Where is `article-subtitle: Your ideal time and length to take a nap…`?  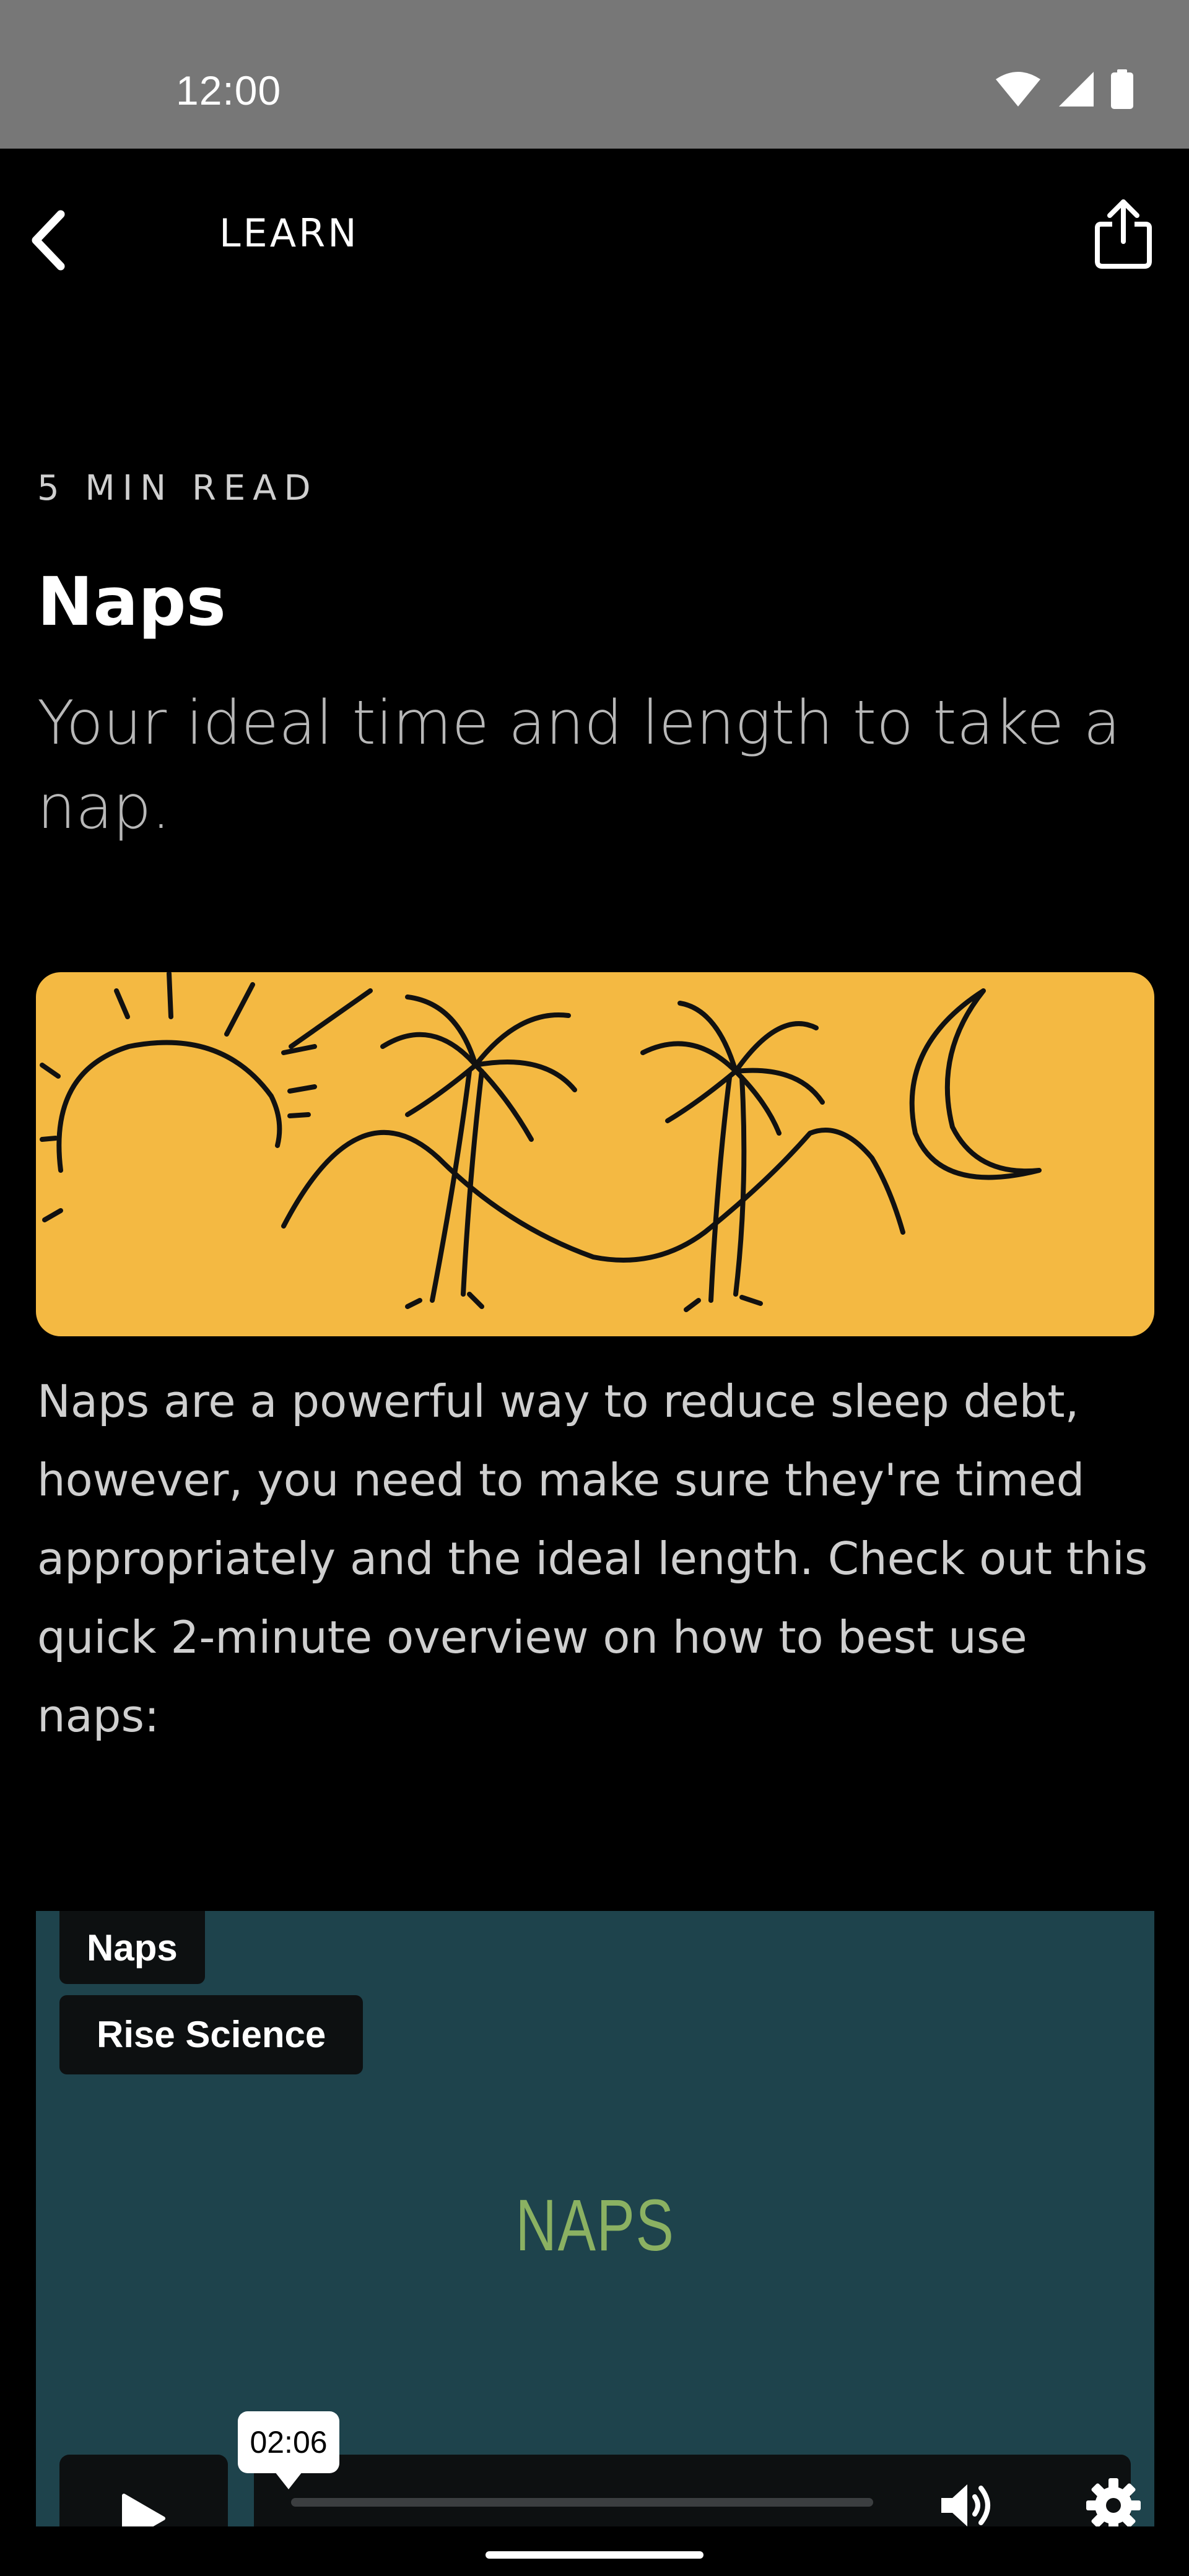 article-subtitle: Your ideal time and length to take a nap… is located at coordinates (579, 765).